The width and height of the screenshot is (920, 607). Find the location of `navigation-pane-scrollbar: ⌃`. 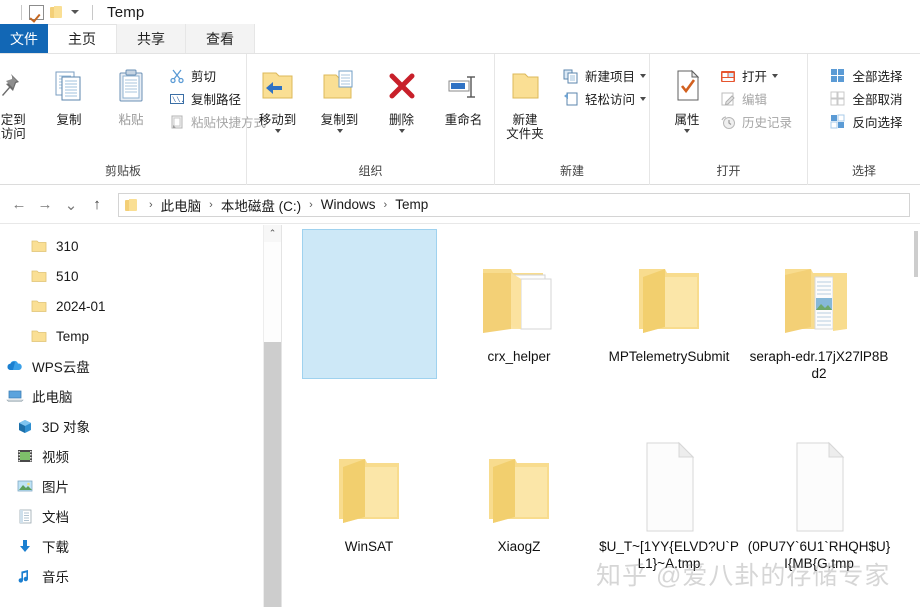

navigation-pane-scrollbar: ⌃ is located at coordinates (272, 416).